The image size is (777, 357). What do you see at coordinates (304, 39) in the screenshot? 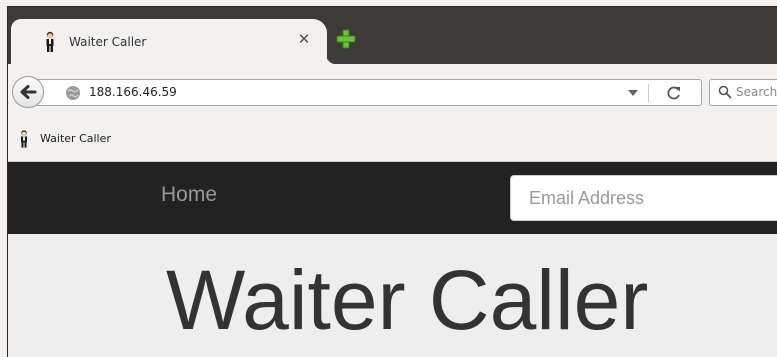
I see `close-icon: ✕` at bounding box center [304, 39].